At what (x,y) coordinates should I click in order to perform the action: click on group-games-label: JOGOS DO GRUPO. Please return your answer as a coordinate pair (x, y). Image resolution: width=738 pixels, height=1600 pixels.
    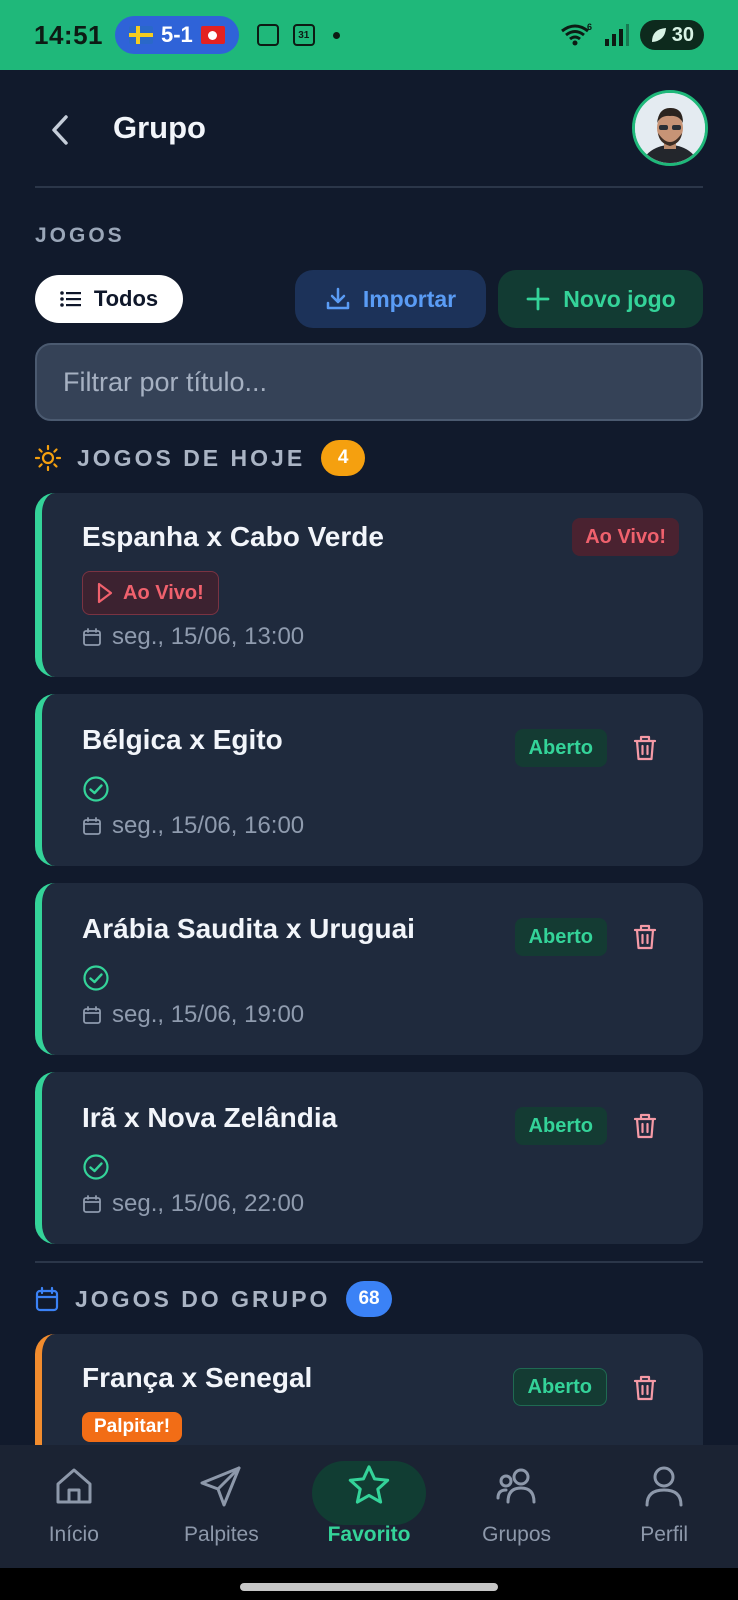
    Looking at the image, I should click on (203, 1298).